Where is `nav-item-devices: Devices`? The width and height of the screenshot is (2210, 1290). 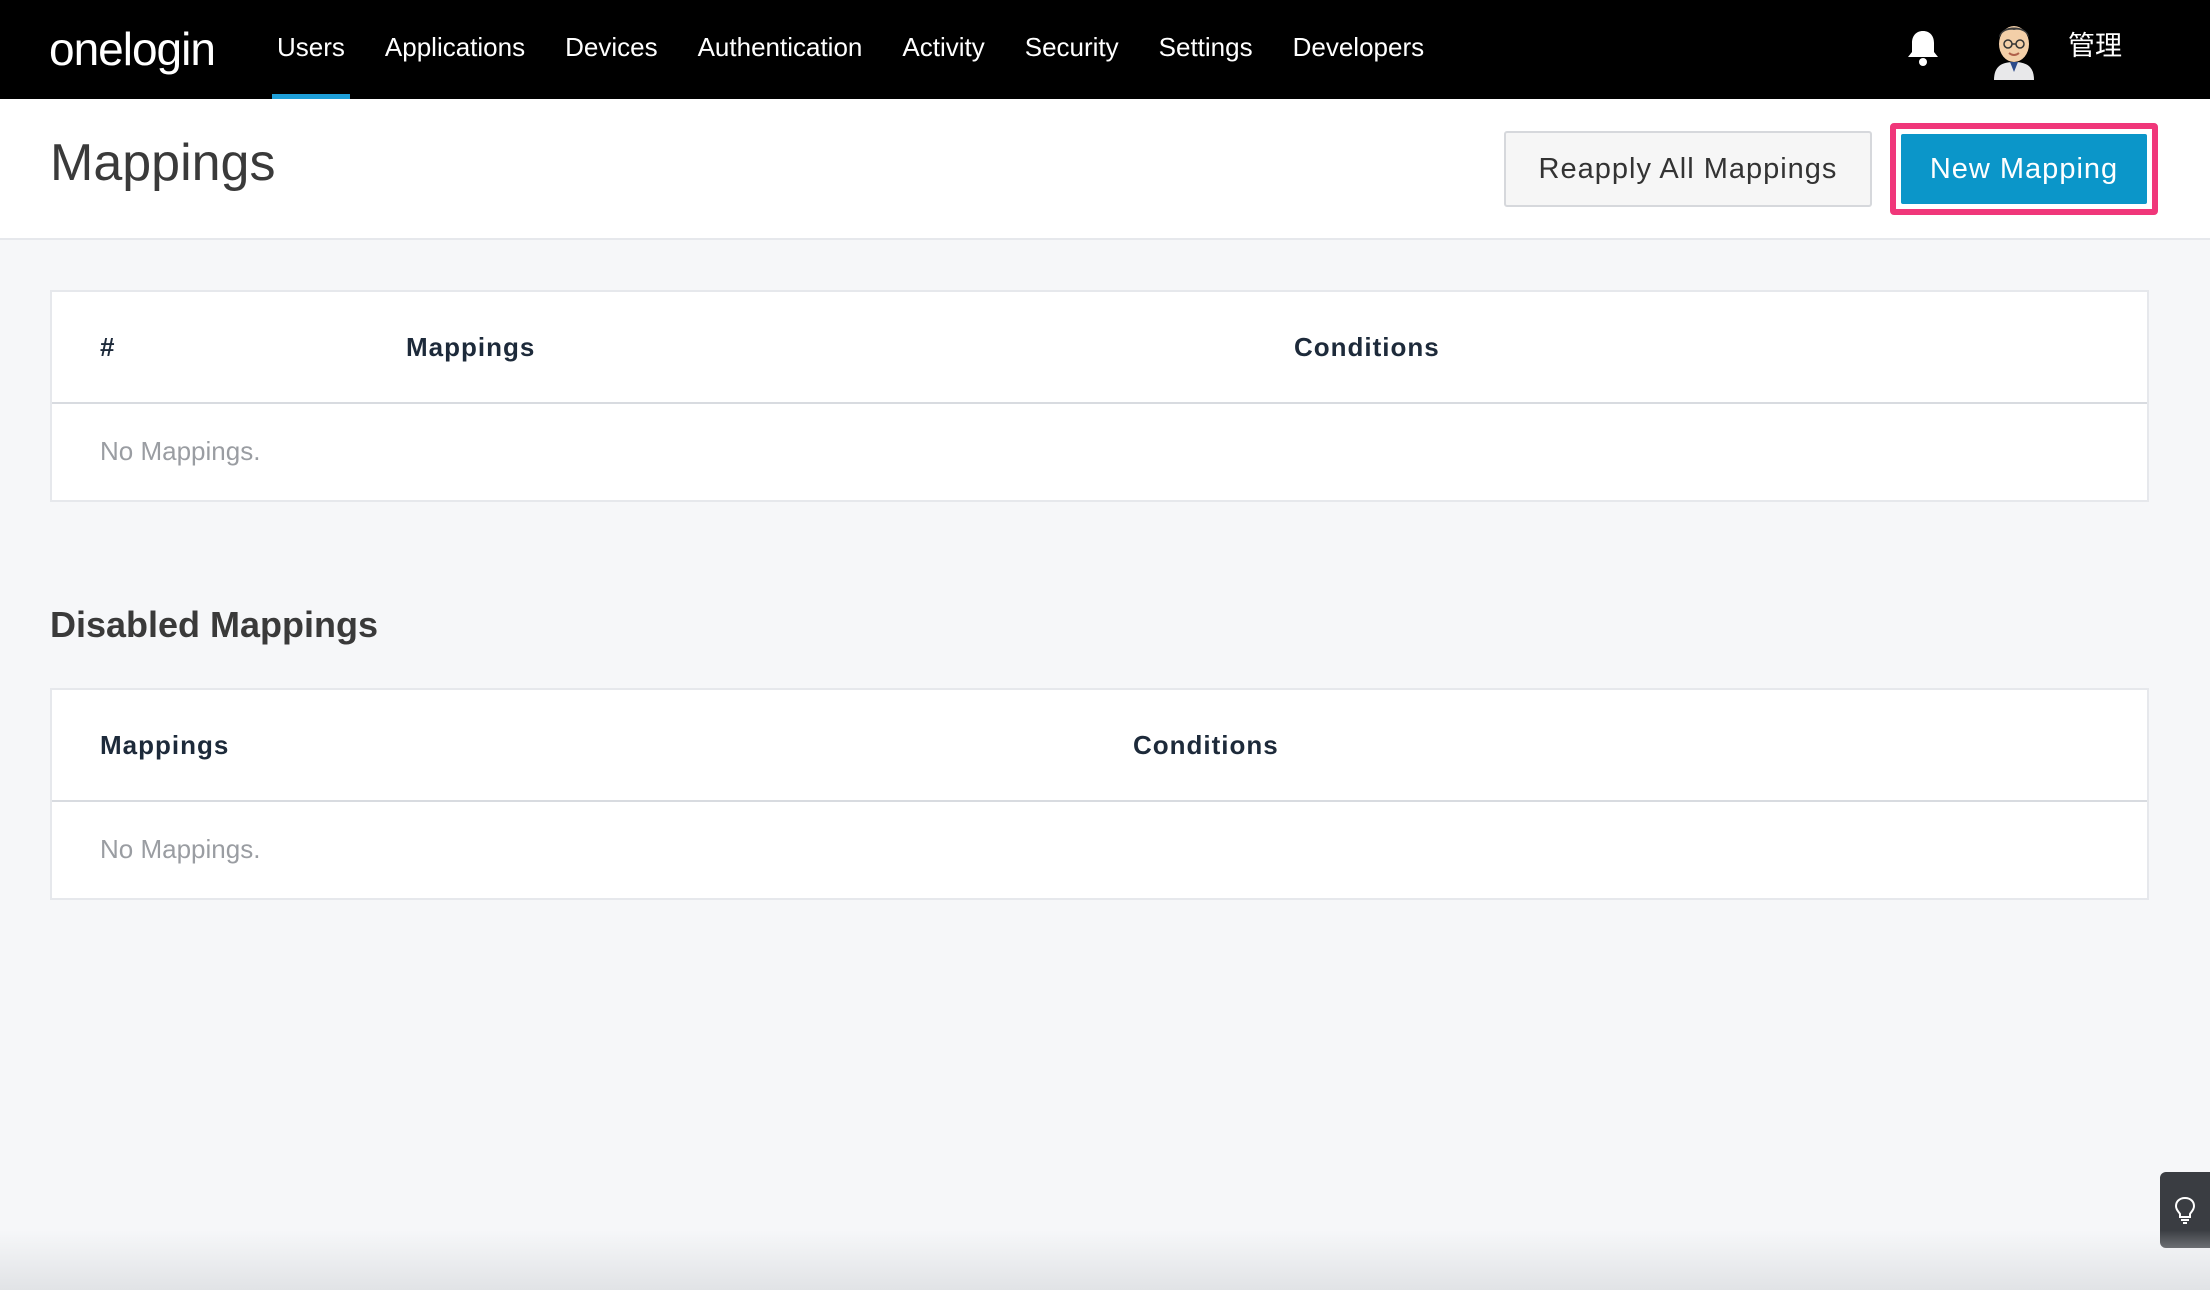 nav-item-devices: Devices is located at coordinates (611, 49).